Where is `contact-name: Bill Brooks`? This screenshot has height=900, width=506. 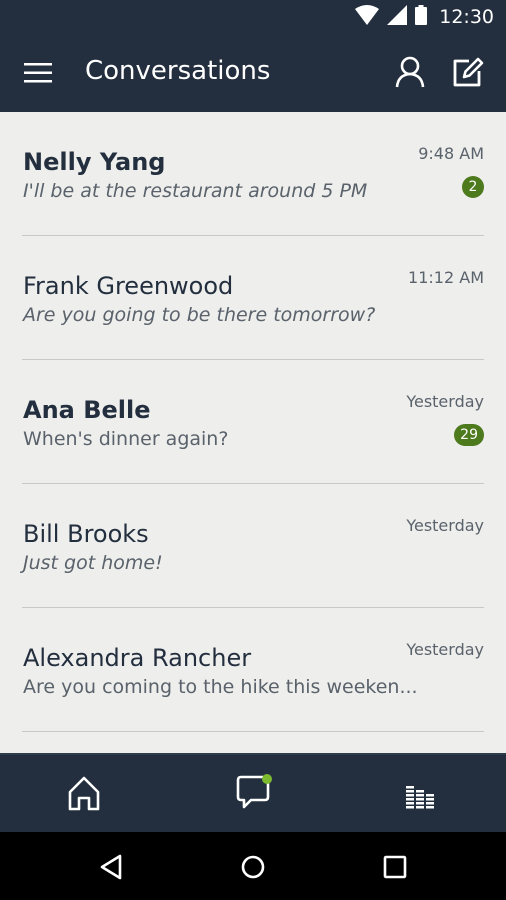 contact-name: Bill Brooks is located at coordinates (86, 534).